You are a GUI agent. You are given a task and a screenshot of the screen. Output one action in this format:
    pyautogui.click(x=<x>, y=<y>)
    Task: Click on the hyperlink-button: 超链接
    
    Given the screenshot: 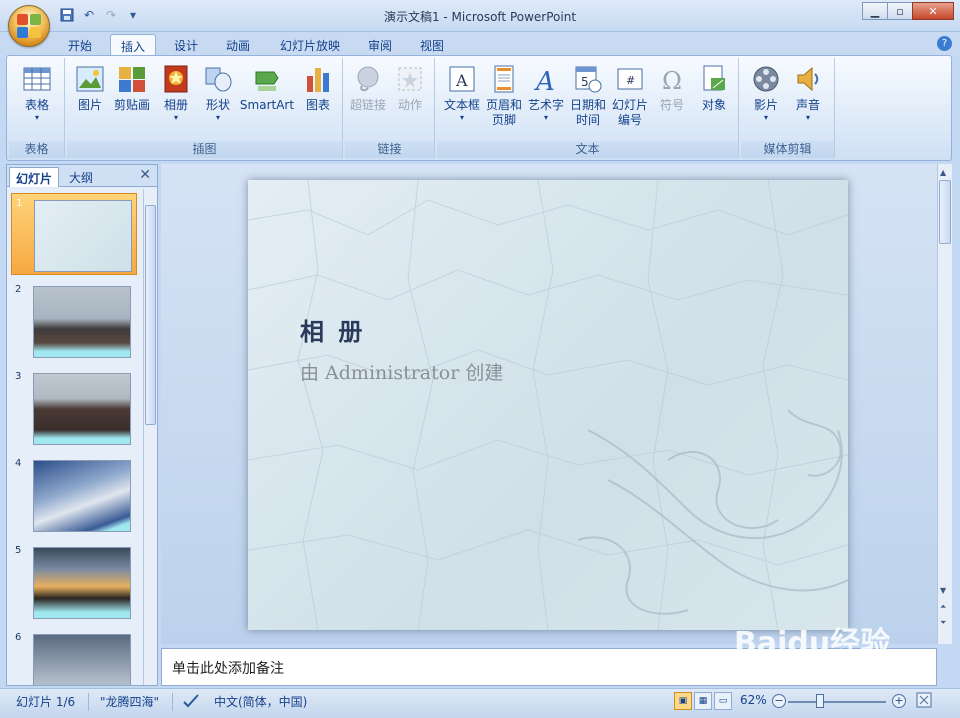 What is the action you would take?
    pyautogui.click(x=368, y=87)
    